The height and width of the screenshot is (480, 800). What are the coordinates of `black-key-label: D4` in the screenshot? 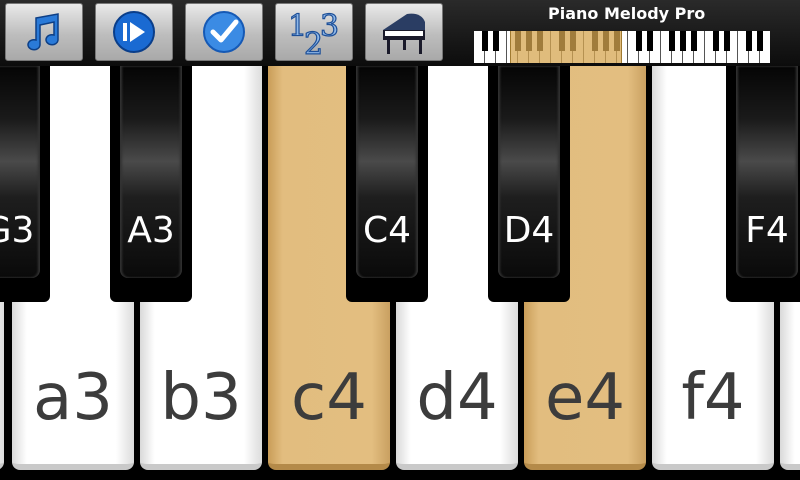 It's located at (529, 230).